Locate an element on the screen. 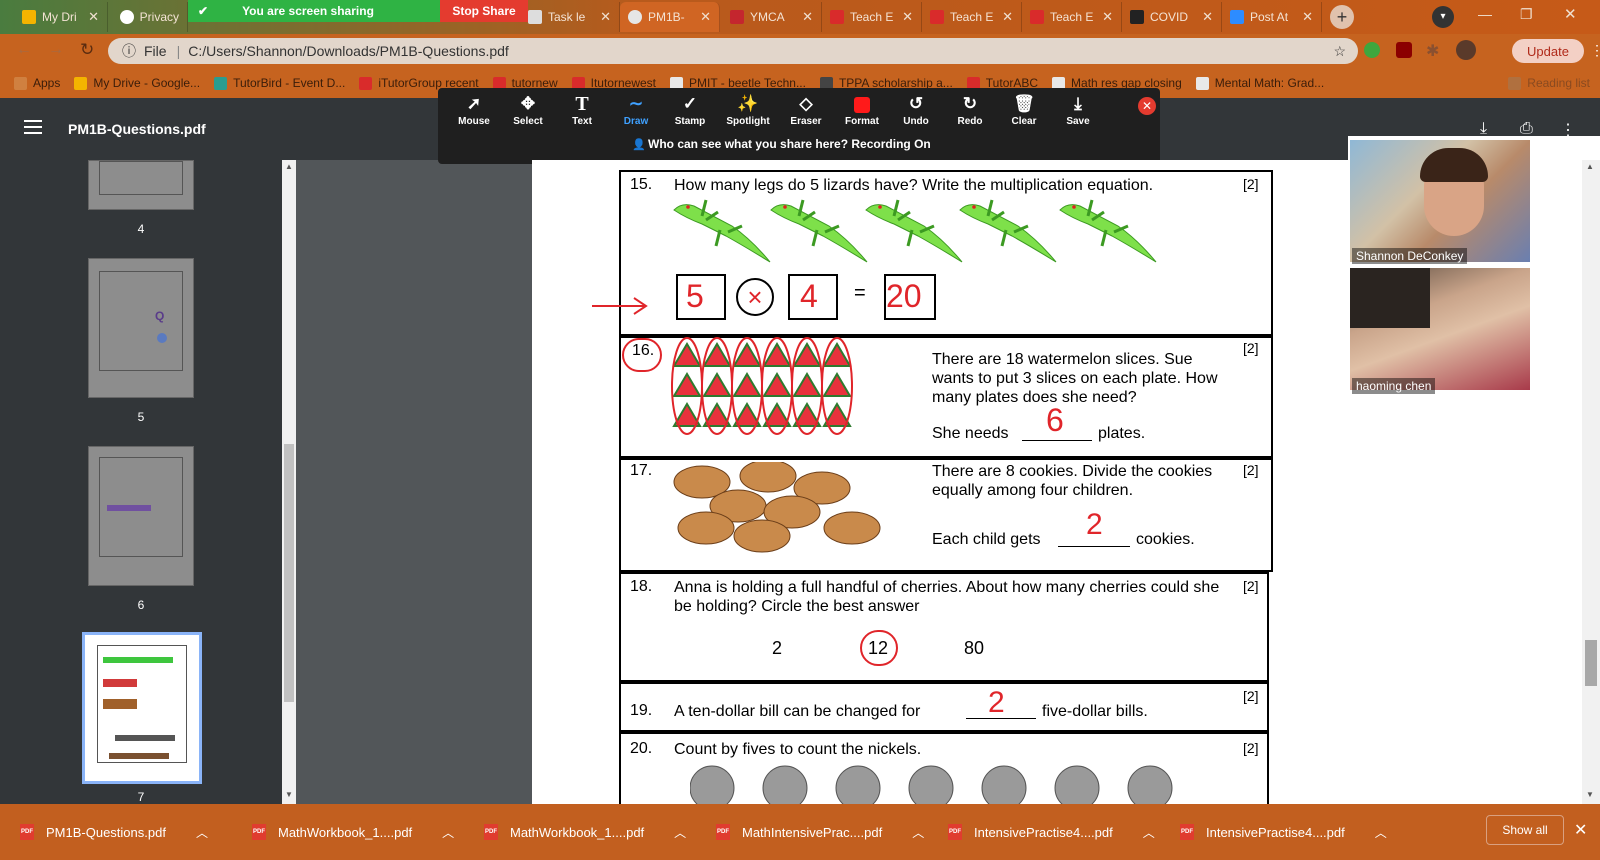  tool-mouse: ➚ Mouse is located at coordinates (474, 112).